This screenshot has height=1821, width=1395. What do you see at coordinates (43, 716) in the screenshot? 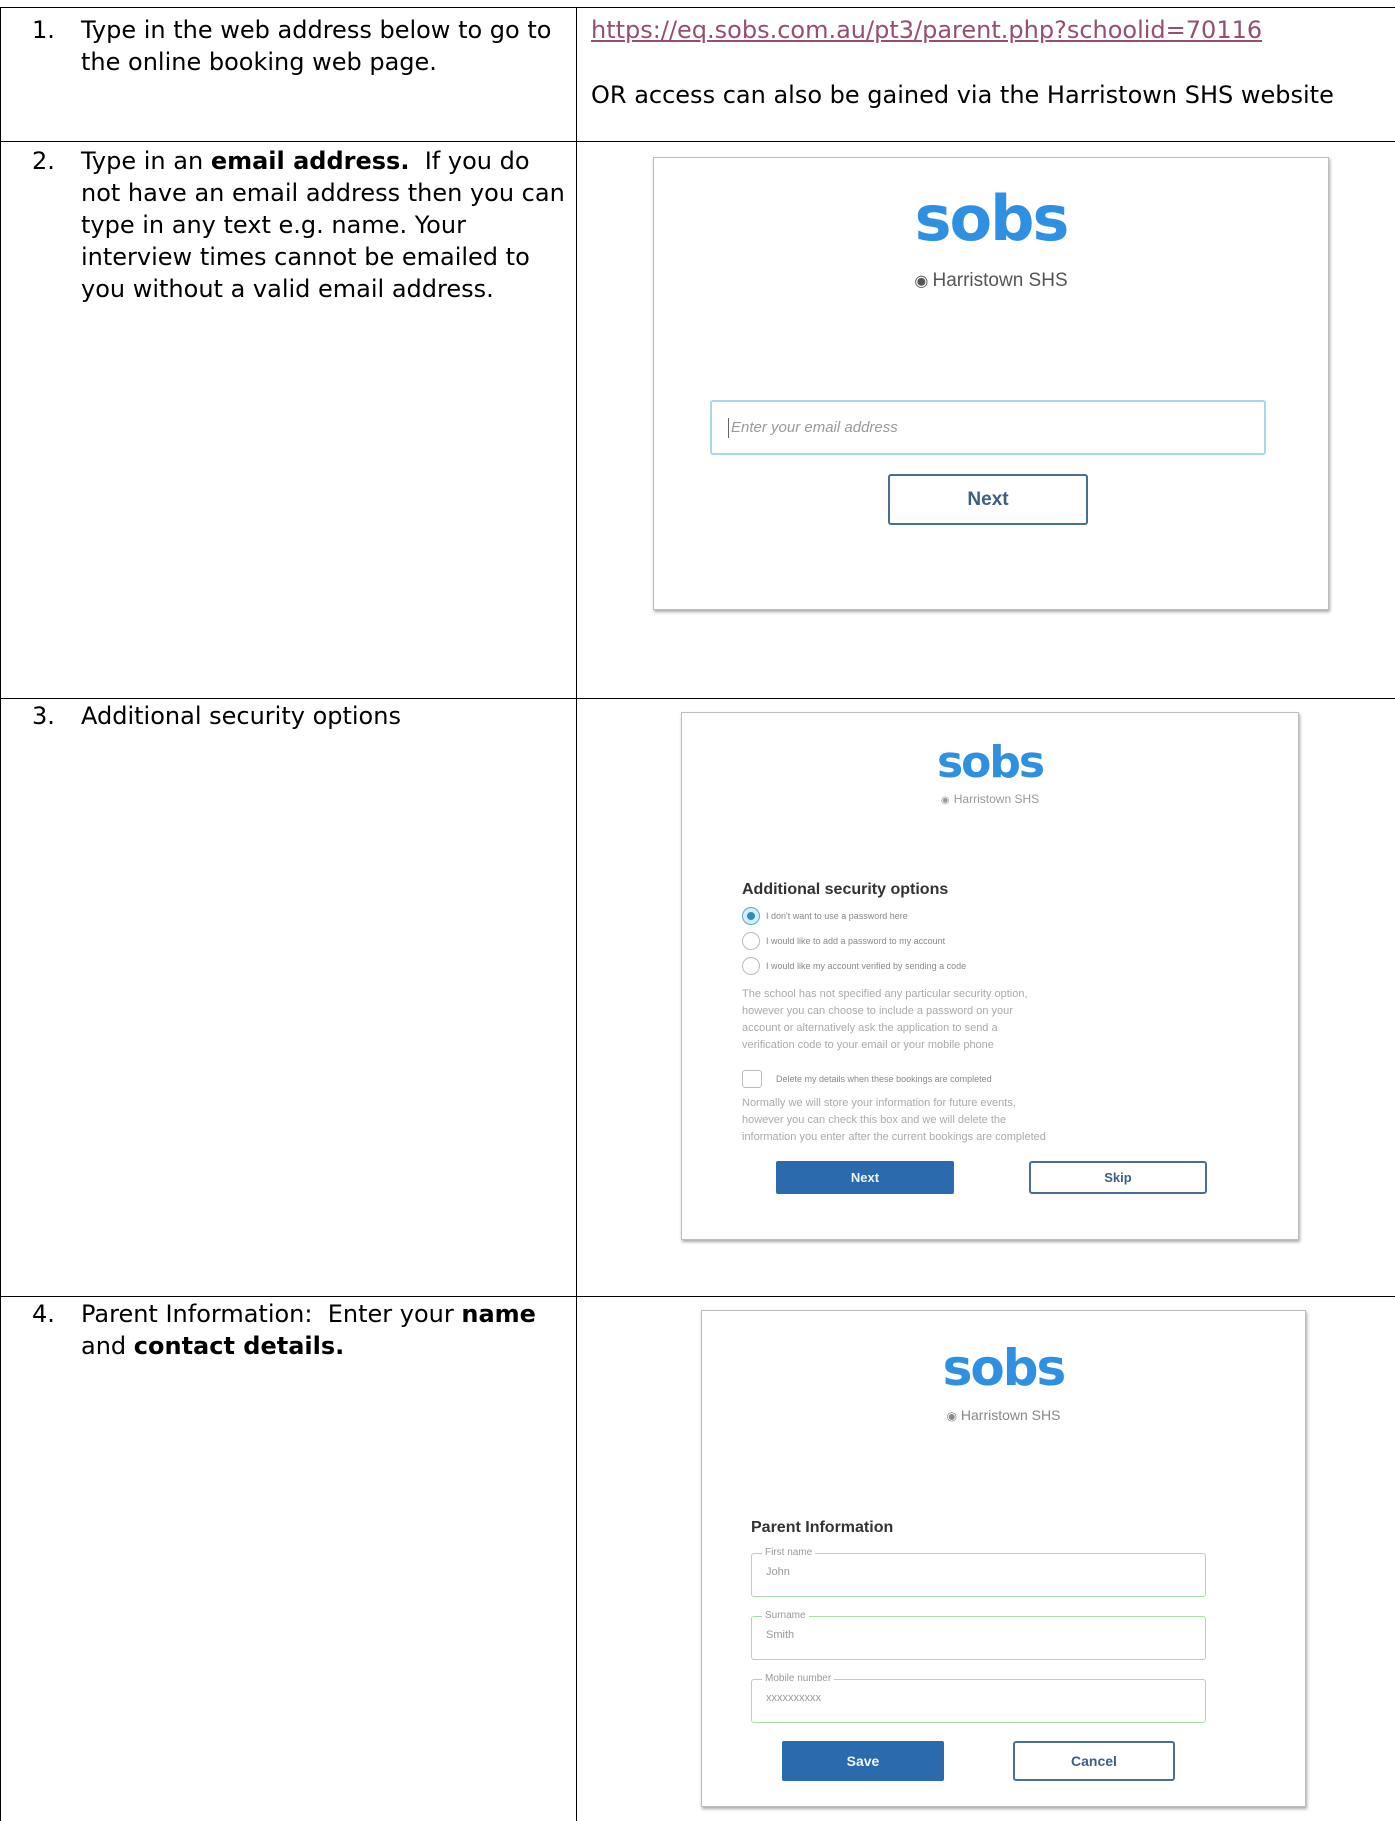
I see `step-number: 3.` at bounding box center [43, 716].